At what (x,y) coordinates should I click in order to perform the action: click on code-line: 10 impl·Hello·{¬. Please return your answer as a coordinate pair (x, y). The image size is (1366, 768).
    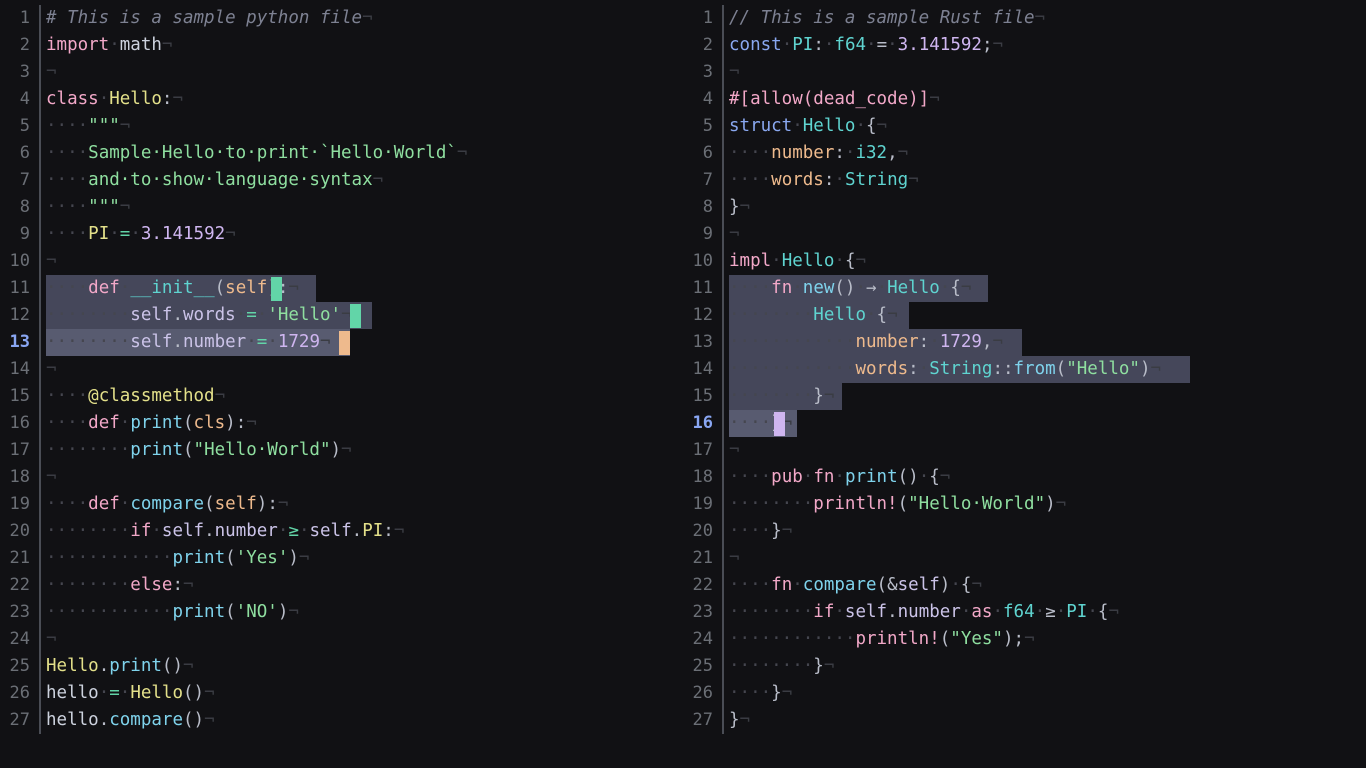
    Looking at the image, I should click on (1024, 261).